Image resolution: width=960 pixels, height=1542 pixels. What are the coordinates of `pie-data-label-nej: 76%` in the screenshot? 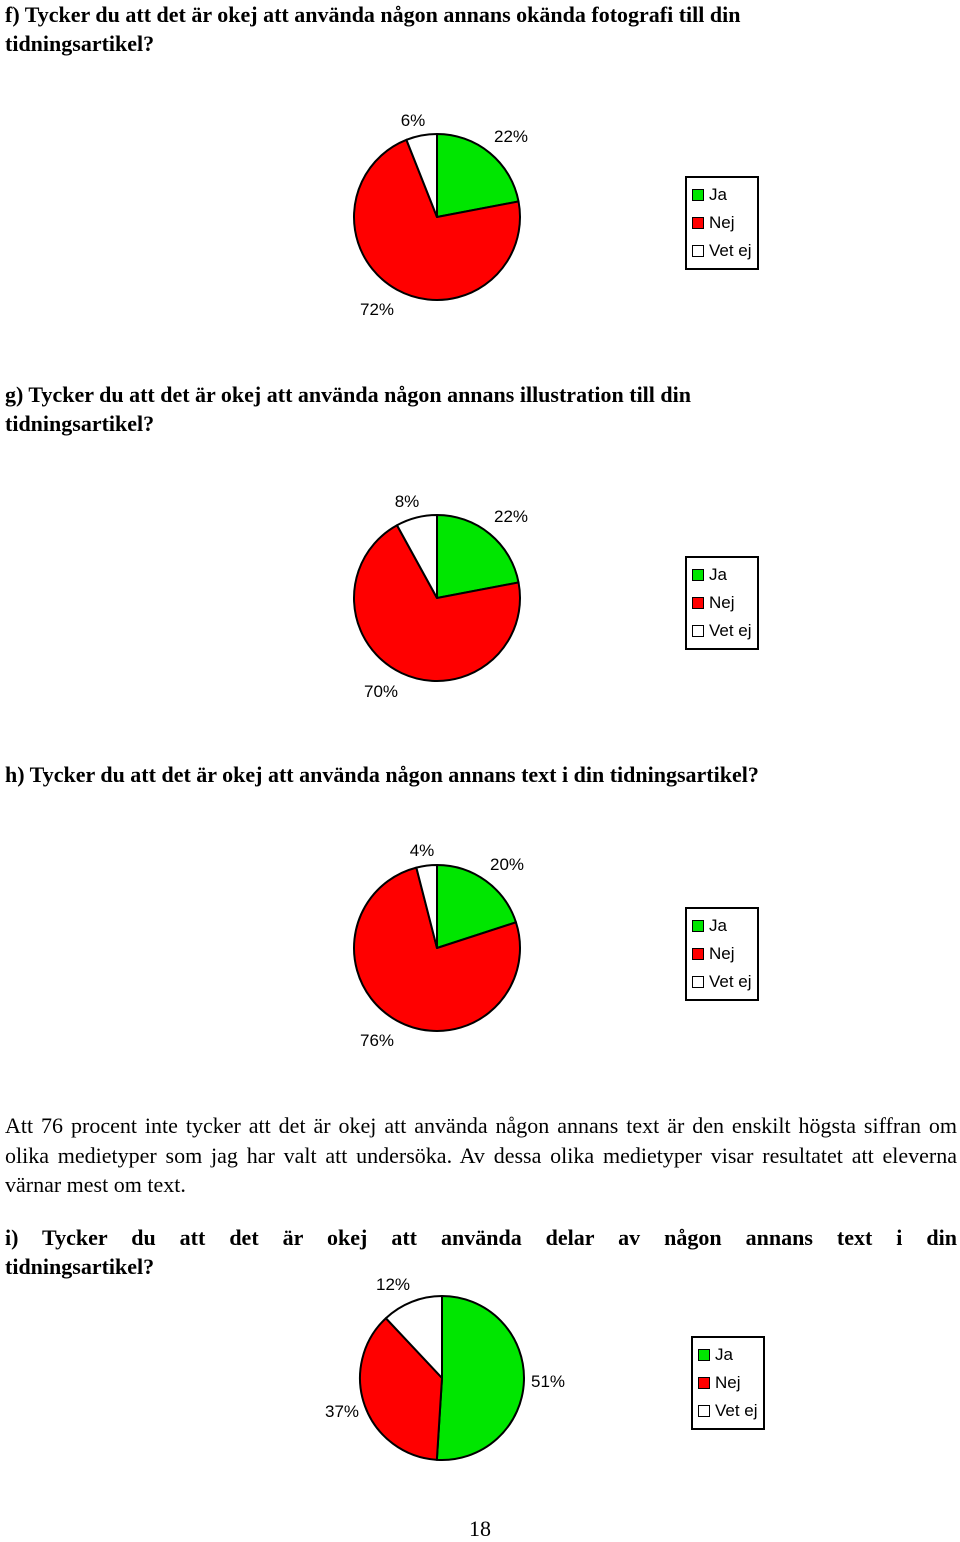 It's located at (377, 1040).